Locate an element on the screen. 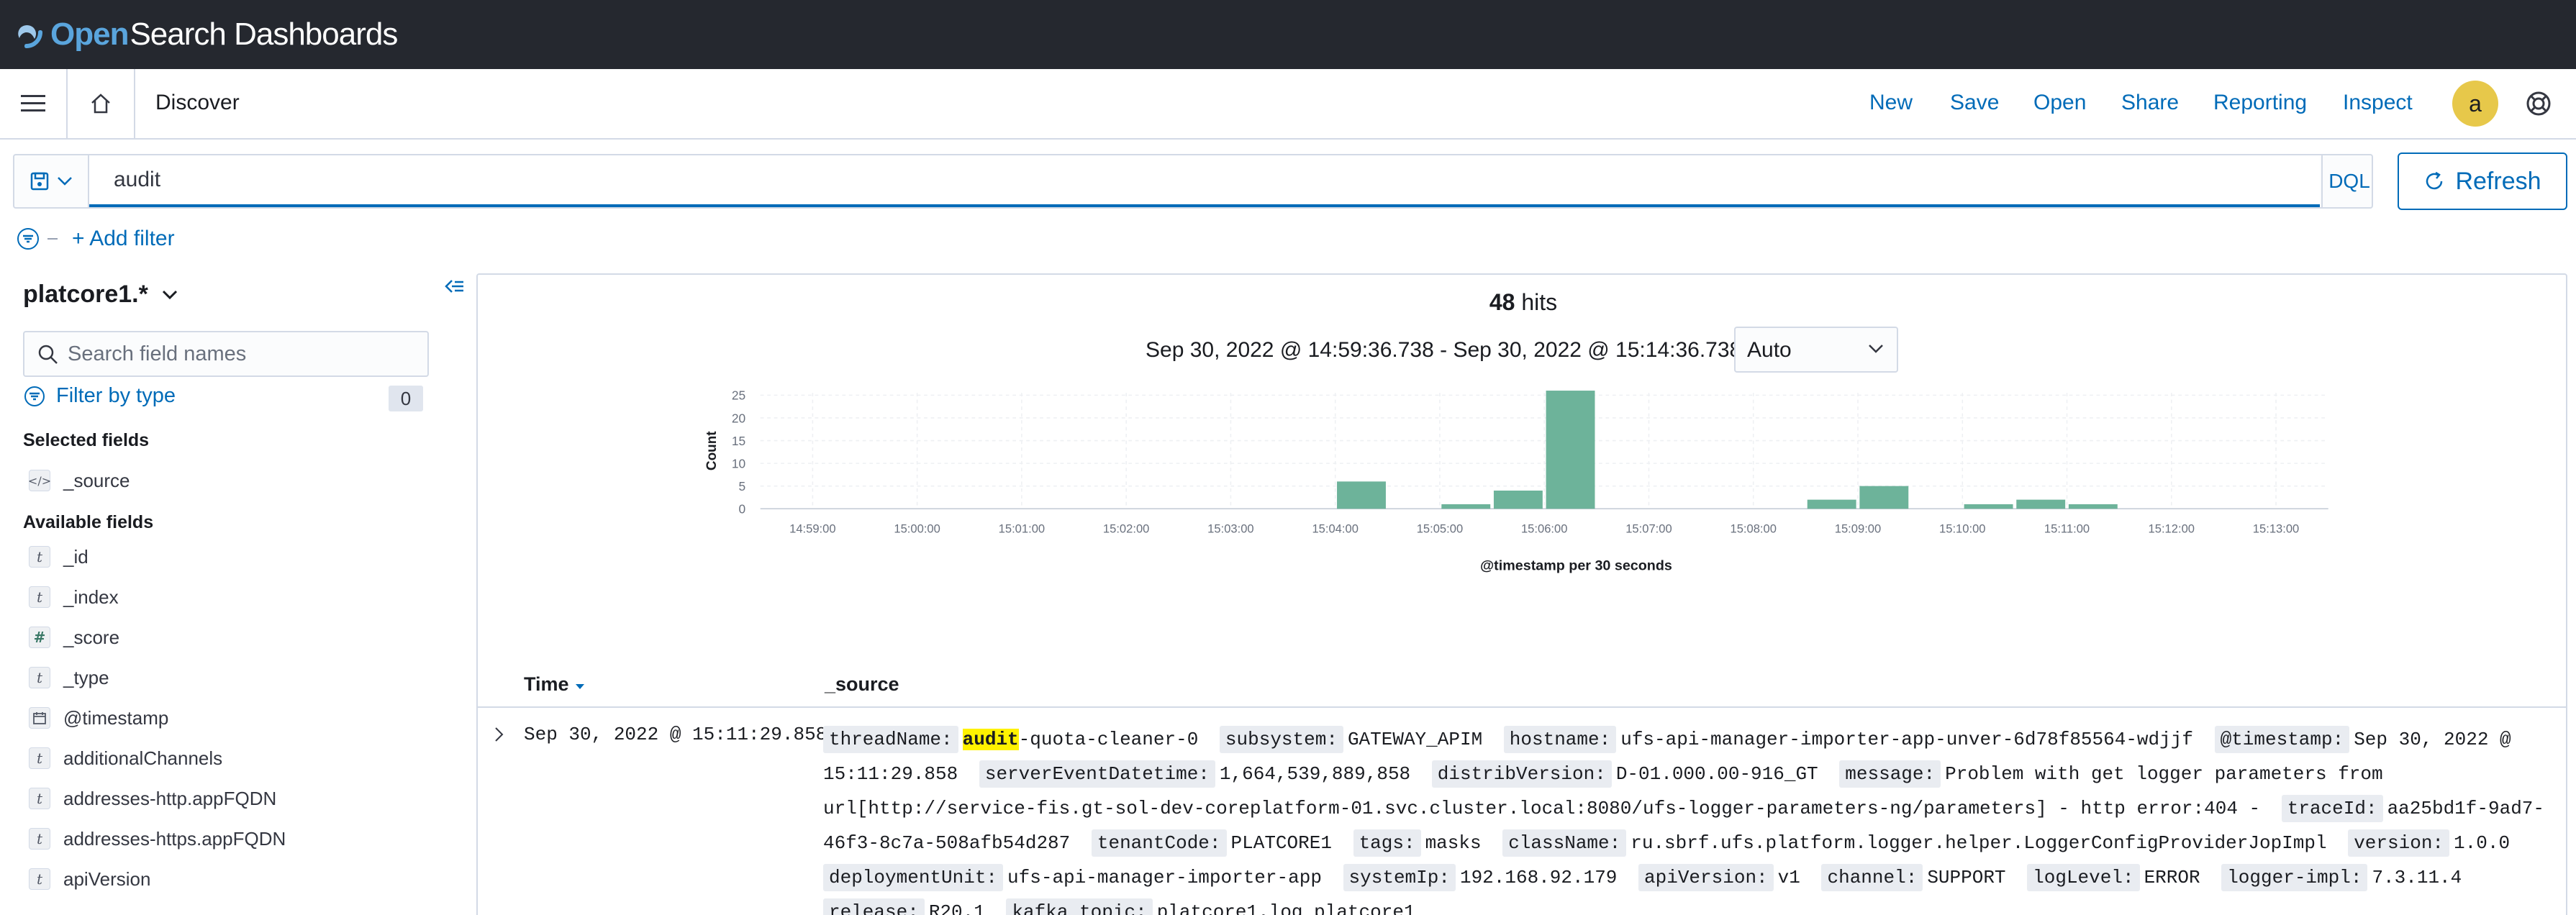  menu-toggle-button is located at coordinates (34, 103).